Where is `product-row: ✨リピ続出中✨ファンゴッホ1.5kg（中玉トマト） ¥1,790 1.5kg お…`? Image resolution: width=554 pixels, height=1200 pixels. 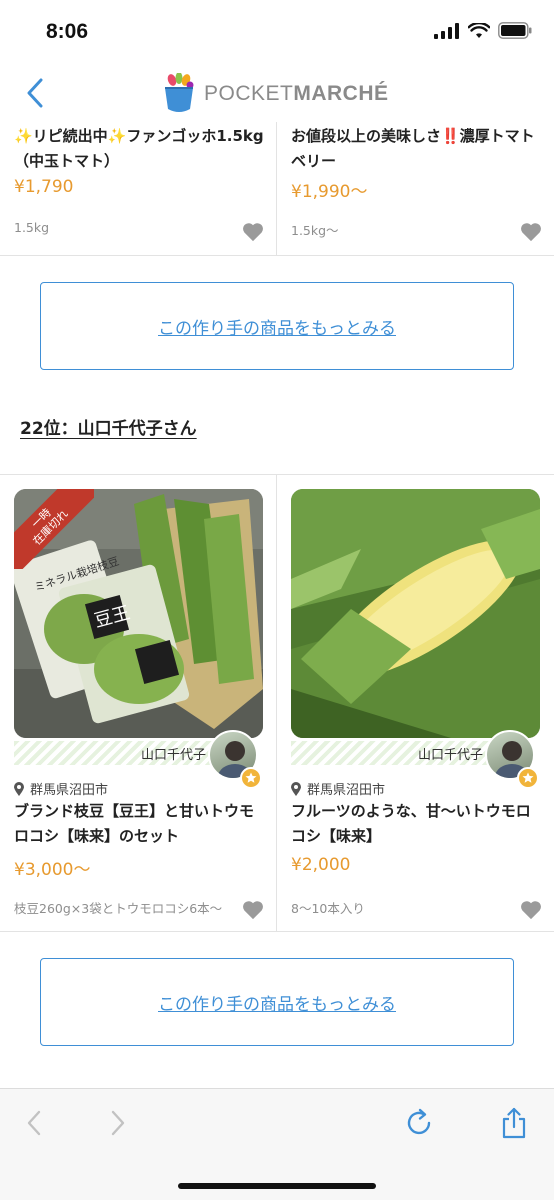 product-row: ✨リピ続出中✨ファンゴッホ1.5kg（中玉トマト） ¥1,790 1.5kg お… is located at coordinates (277, 189).